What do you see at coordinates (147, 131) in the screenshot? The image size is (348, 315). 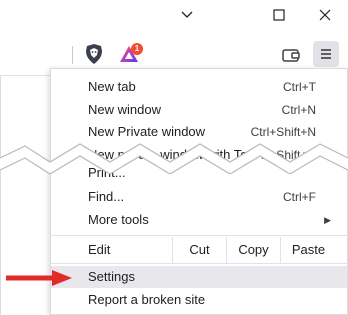 I see `menu-item-label: New Private window` at bounding box center [147, 131].